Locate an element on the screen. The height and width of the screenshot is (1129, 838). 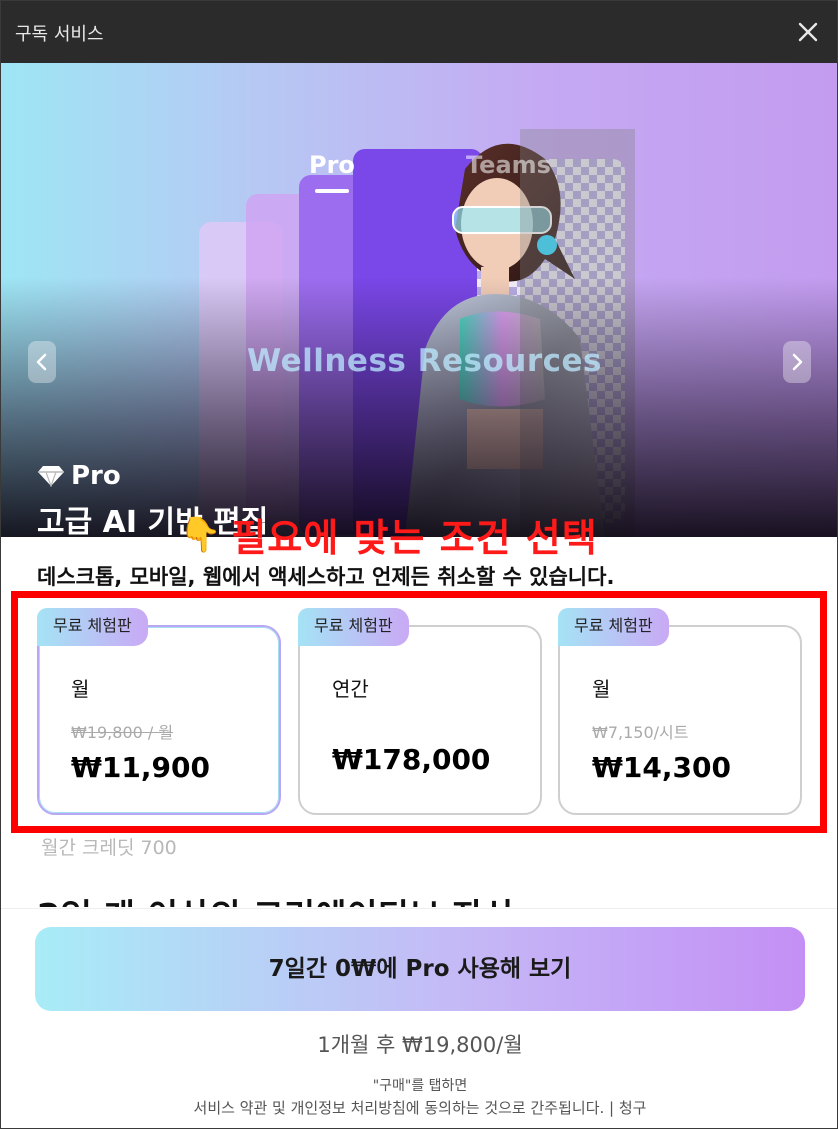
pro-badge: Pro is located at coordinates (79, 476).